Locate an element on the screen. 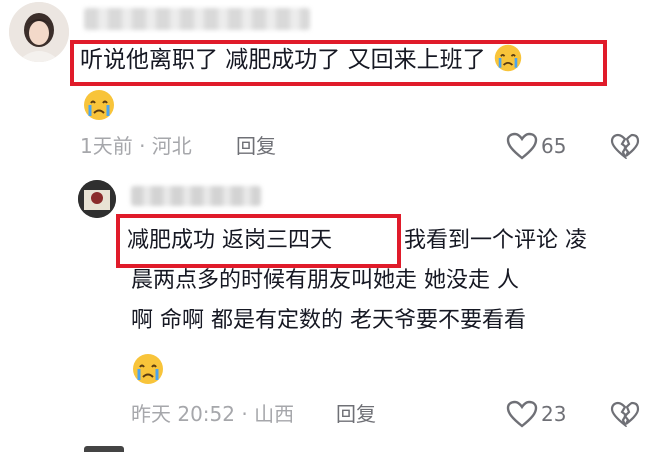 This screenshot has width=660, height=452. reply-text-line1: 我看到一个评论 凌 is located at coordinates (495, 240).